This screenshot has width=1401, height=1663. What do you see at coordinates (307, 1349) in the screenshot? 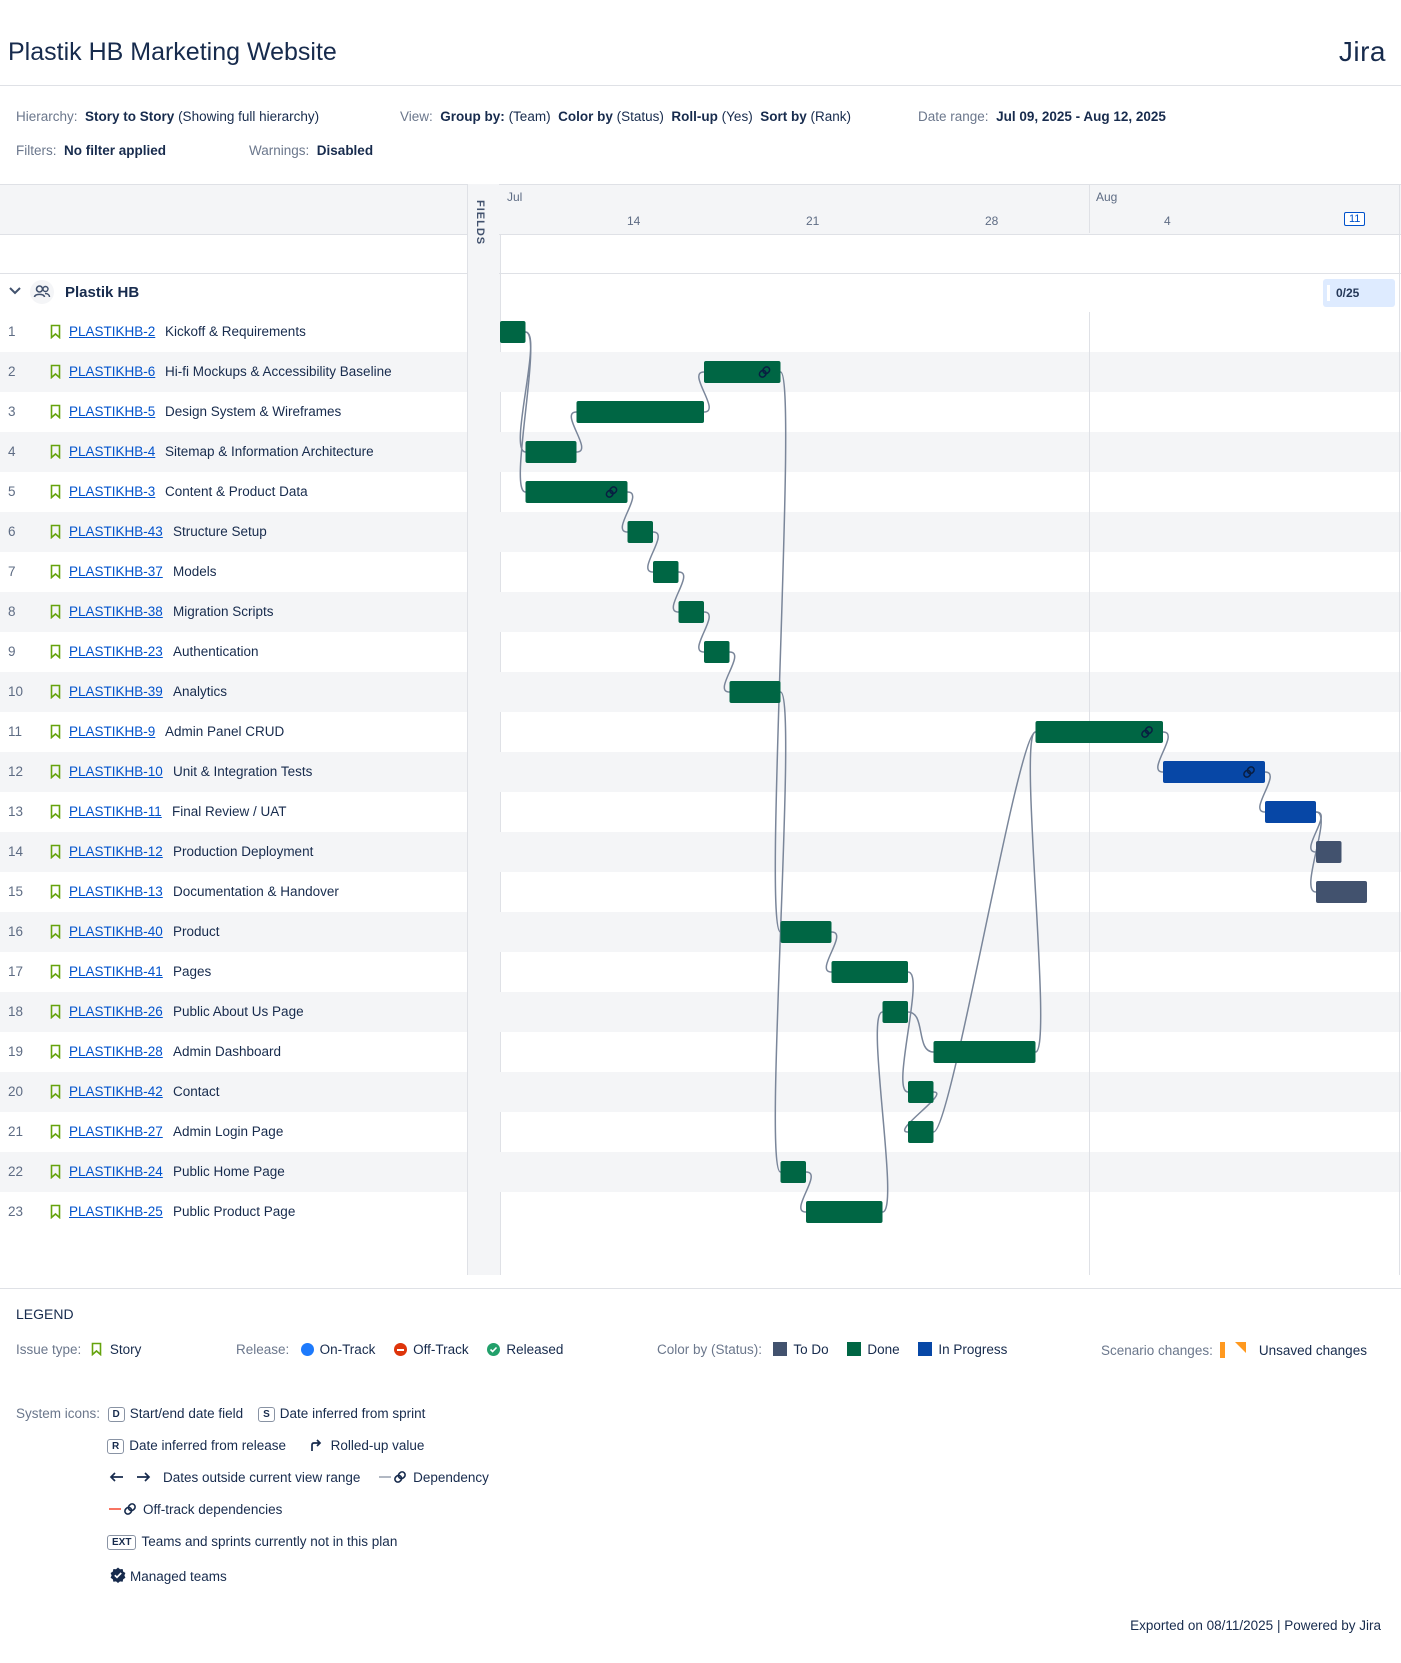
I see `on-track-icon` at bounding box center [307, 1349].